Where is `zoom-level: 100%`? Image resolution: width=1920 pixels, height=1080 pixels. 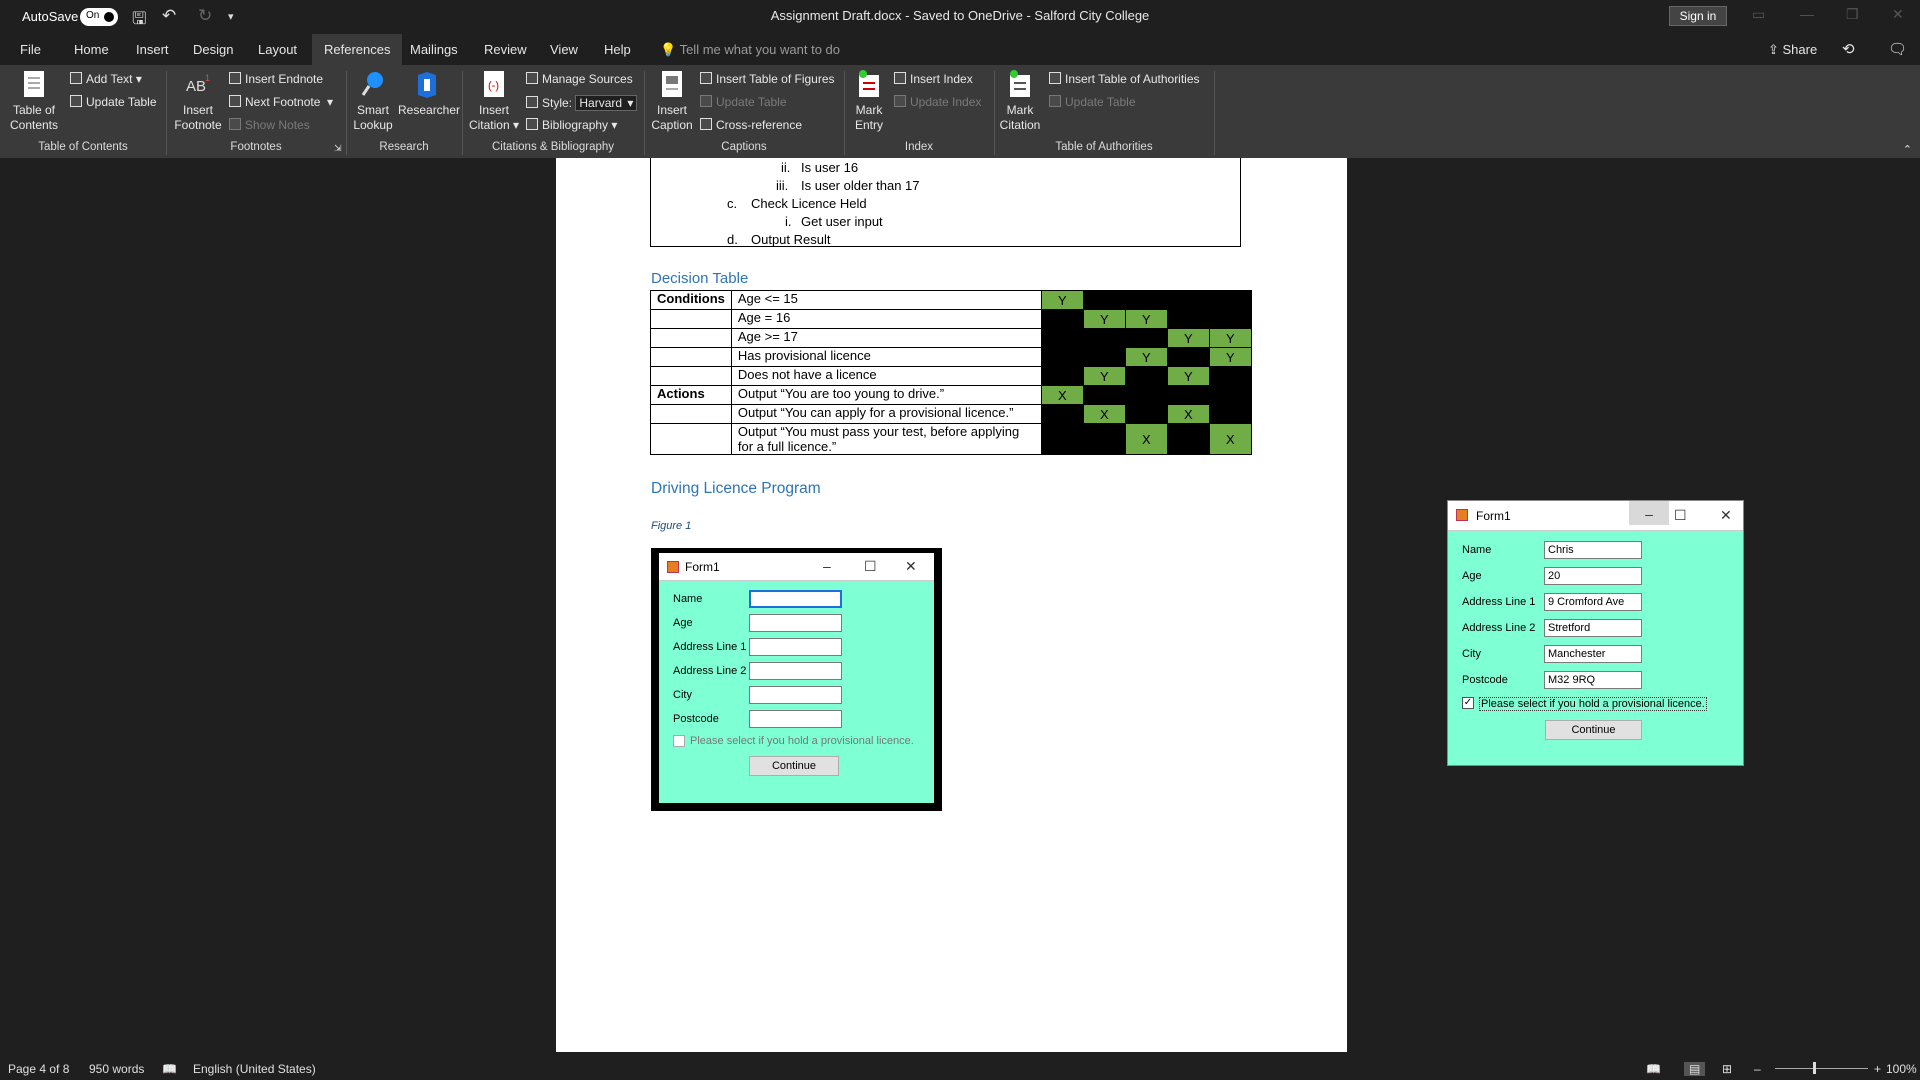
zoom-level: 100% is located at coordinates (1901, 1069).